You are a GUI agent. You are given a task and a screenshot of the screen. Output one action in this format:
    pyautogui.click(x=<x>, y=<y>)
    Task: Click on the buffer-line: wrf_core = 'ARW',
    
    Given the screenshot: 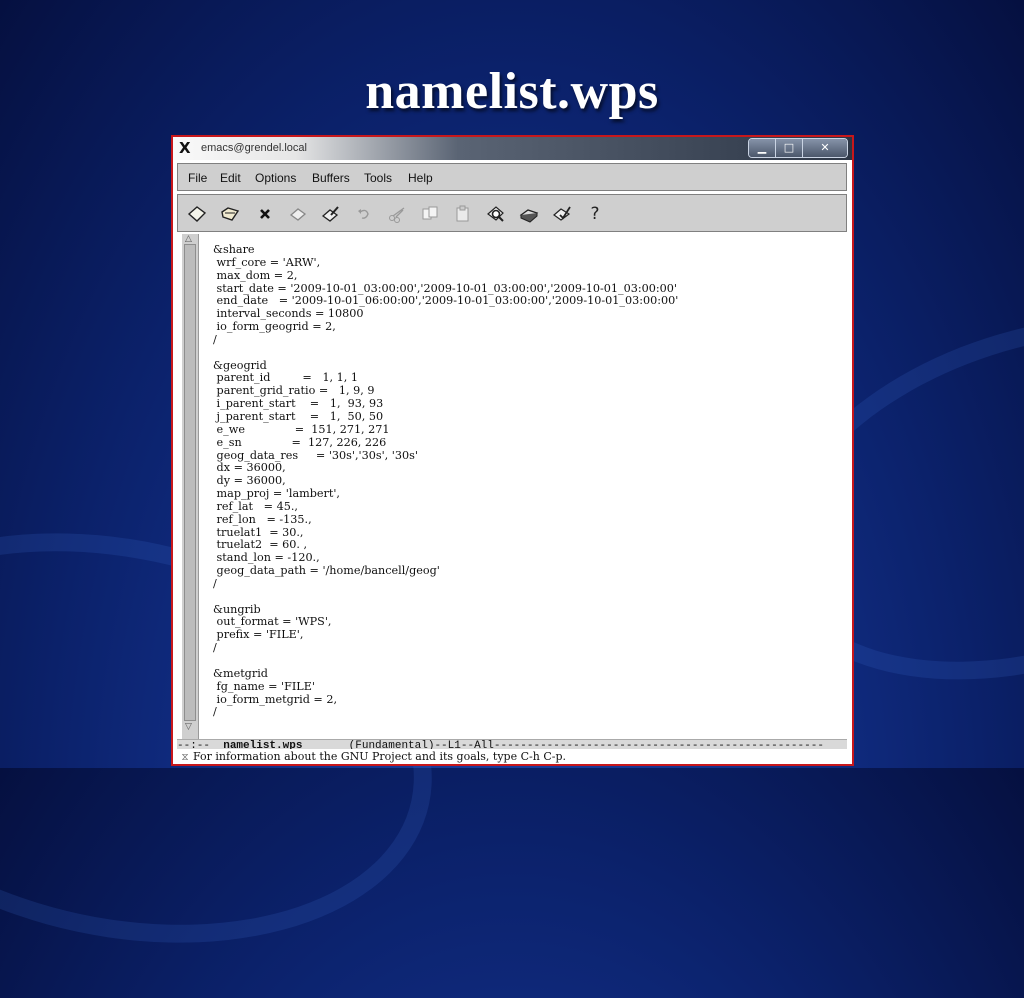 What is the action you would take?
    pyautogui.click(x=445, y=263)
    